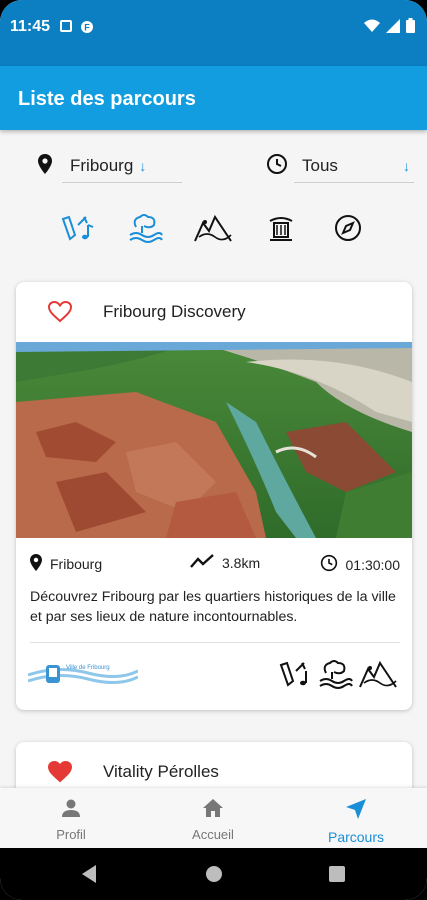 The height and width of the screenshot is (900, 427). I want to click on category-nature-button, so click(146, 230).